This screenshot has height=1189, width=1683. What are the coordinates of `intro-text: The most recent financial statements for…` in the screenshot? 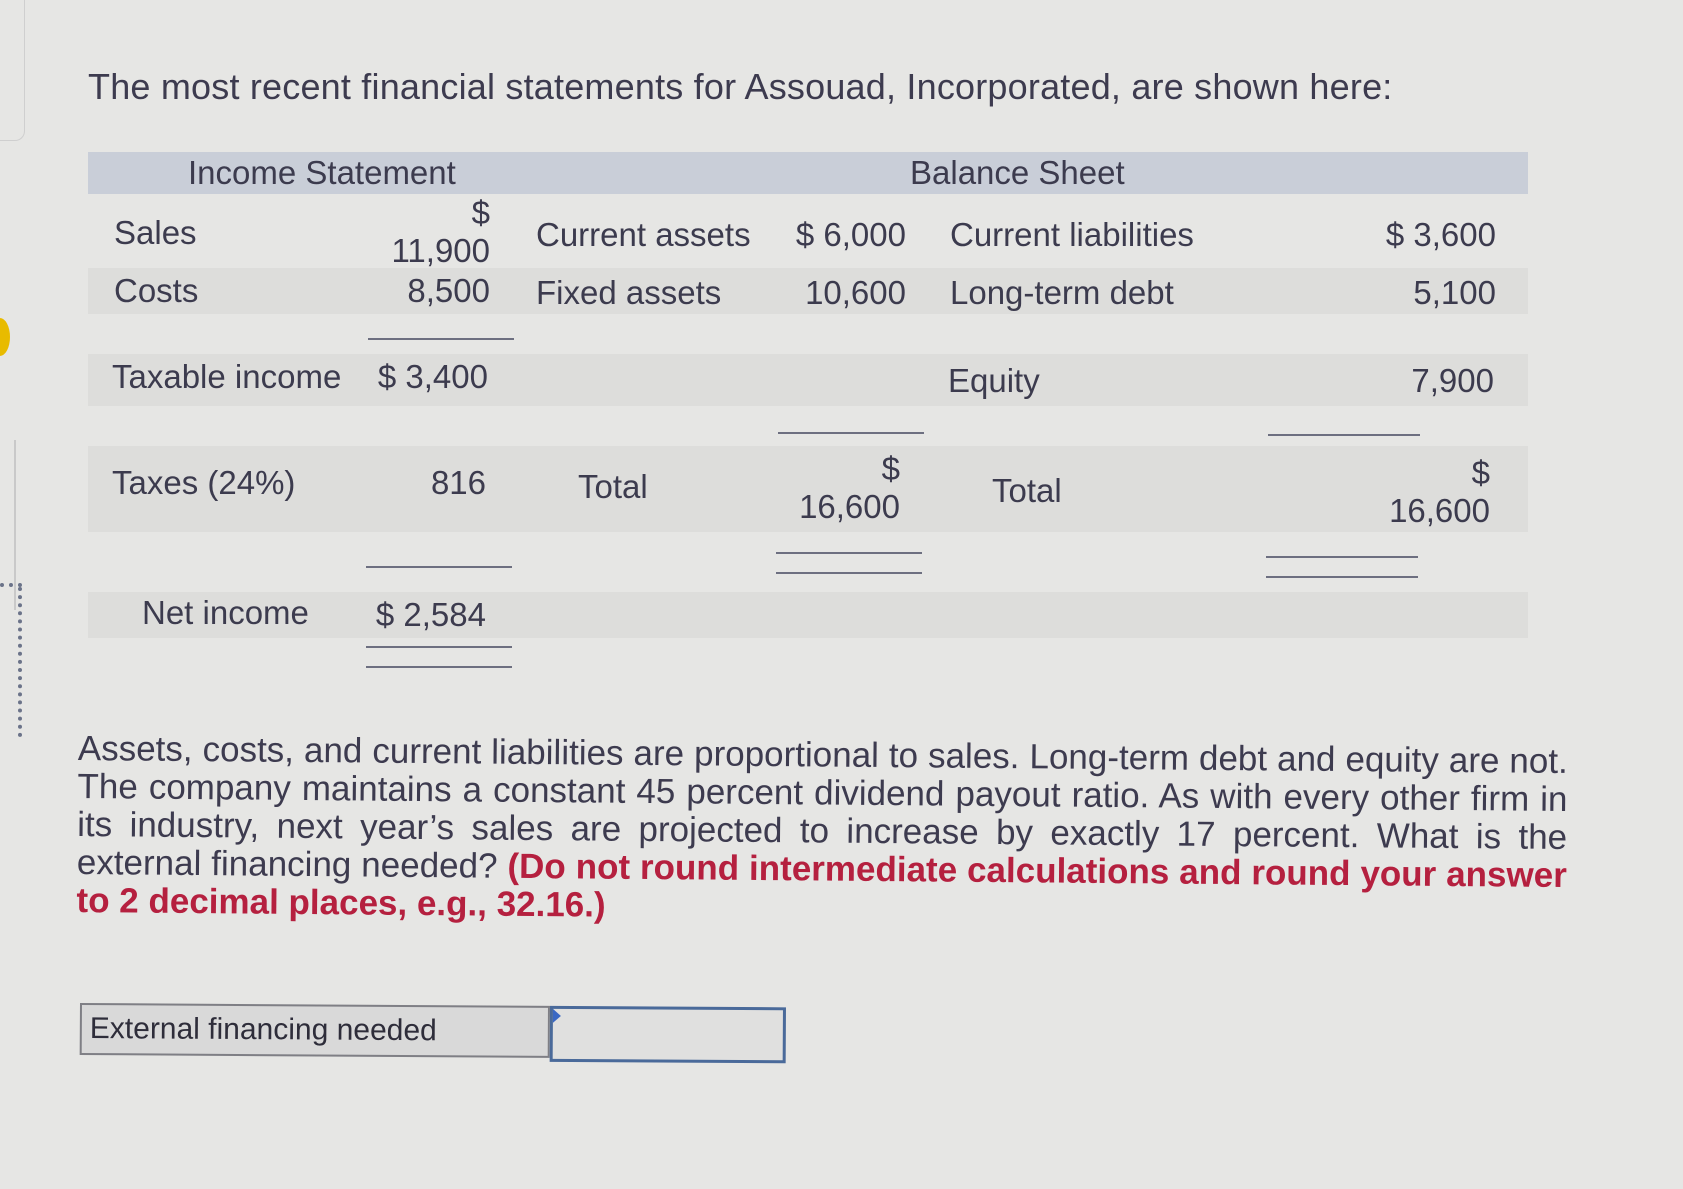 It's located at (740, 86).